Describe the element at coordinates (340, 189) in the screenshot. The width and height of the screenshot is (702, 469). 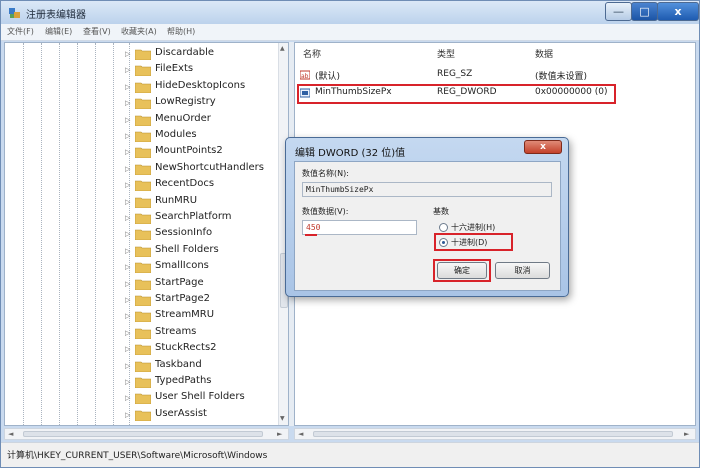
I see `value-name-text: MinThumbSizePx` at that location.